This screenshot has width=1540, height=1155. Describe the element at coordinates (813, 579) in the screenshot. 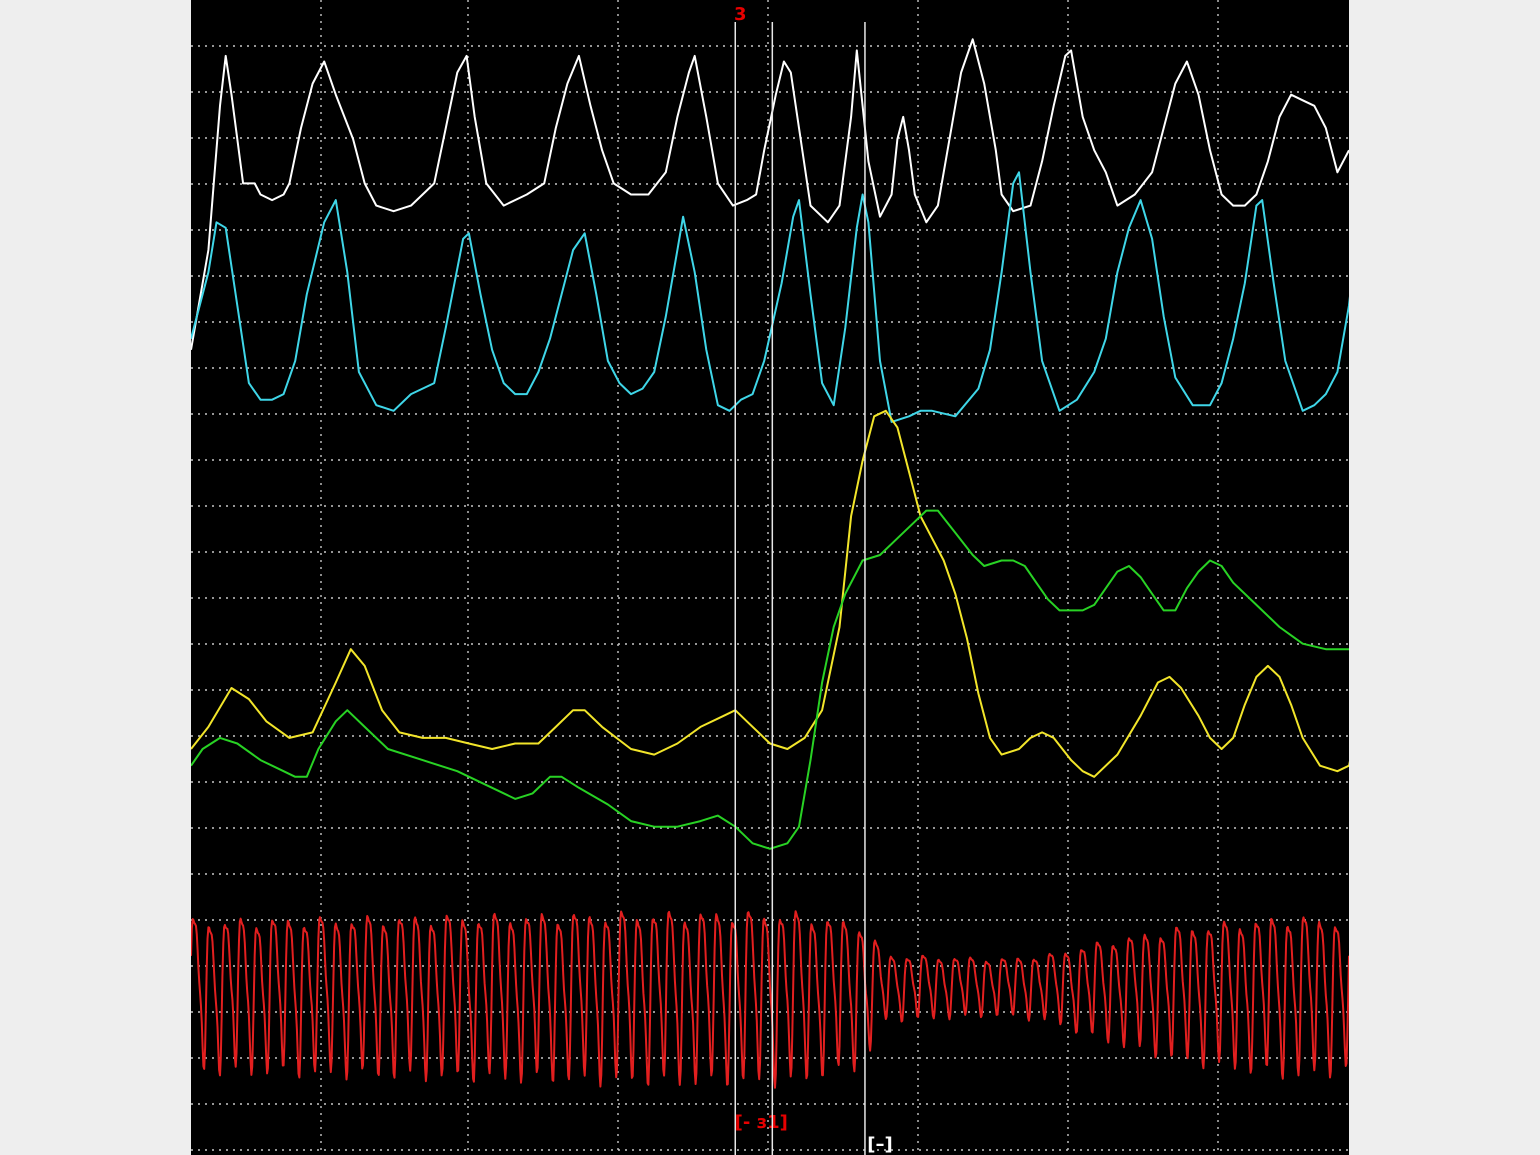

I see `marker-layer: 3 [- з1] [–]` at that location.